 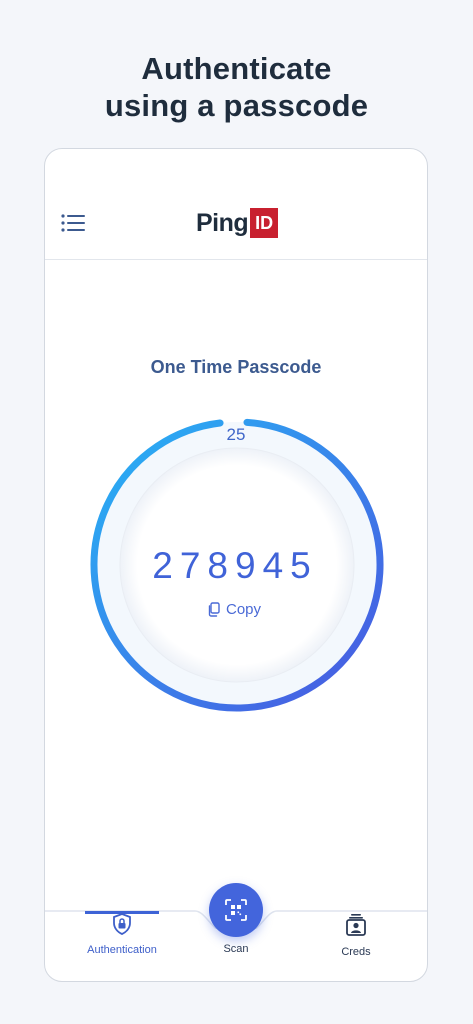 What do you see at coordinates (236, 367) in the screenshot?
I see `otp-title: One Time Passcode` at bounding box center [236, 367].